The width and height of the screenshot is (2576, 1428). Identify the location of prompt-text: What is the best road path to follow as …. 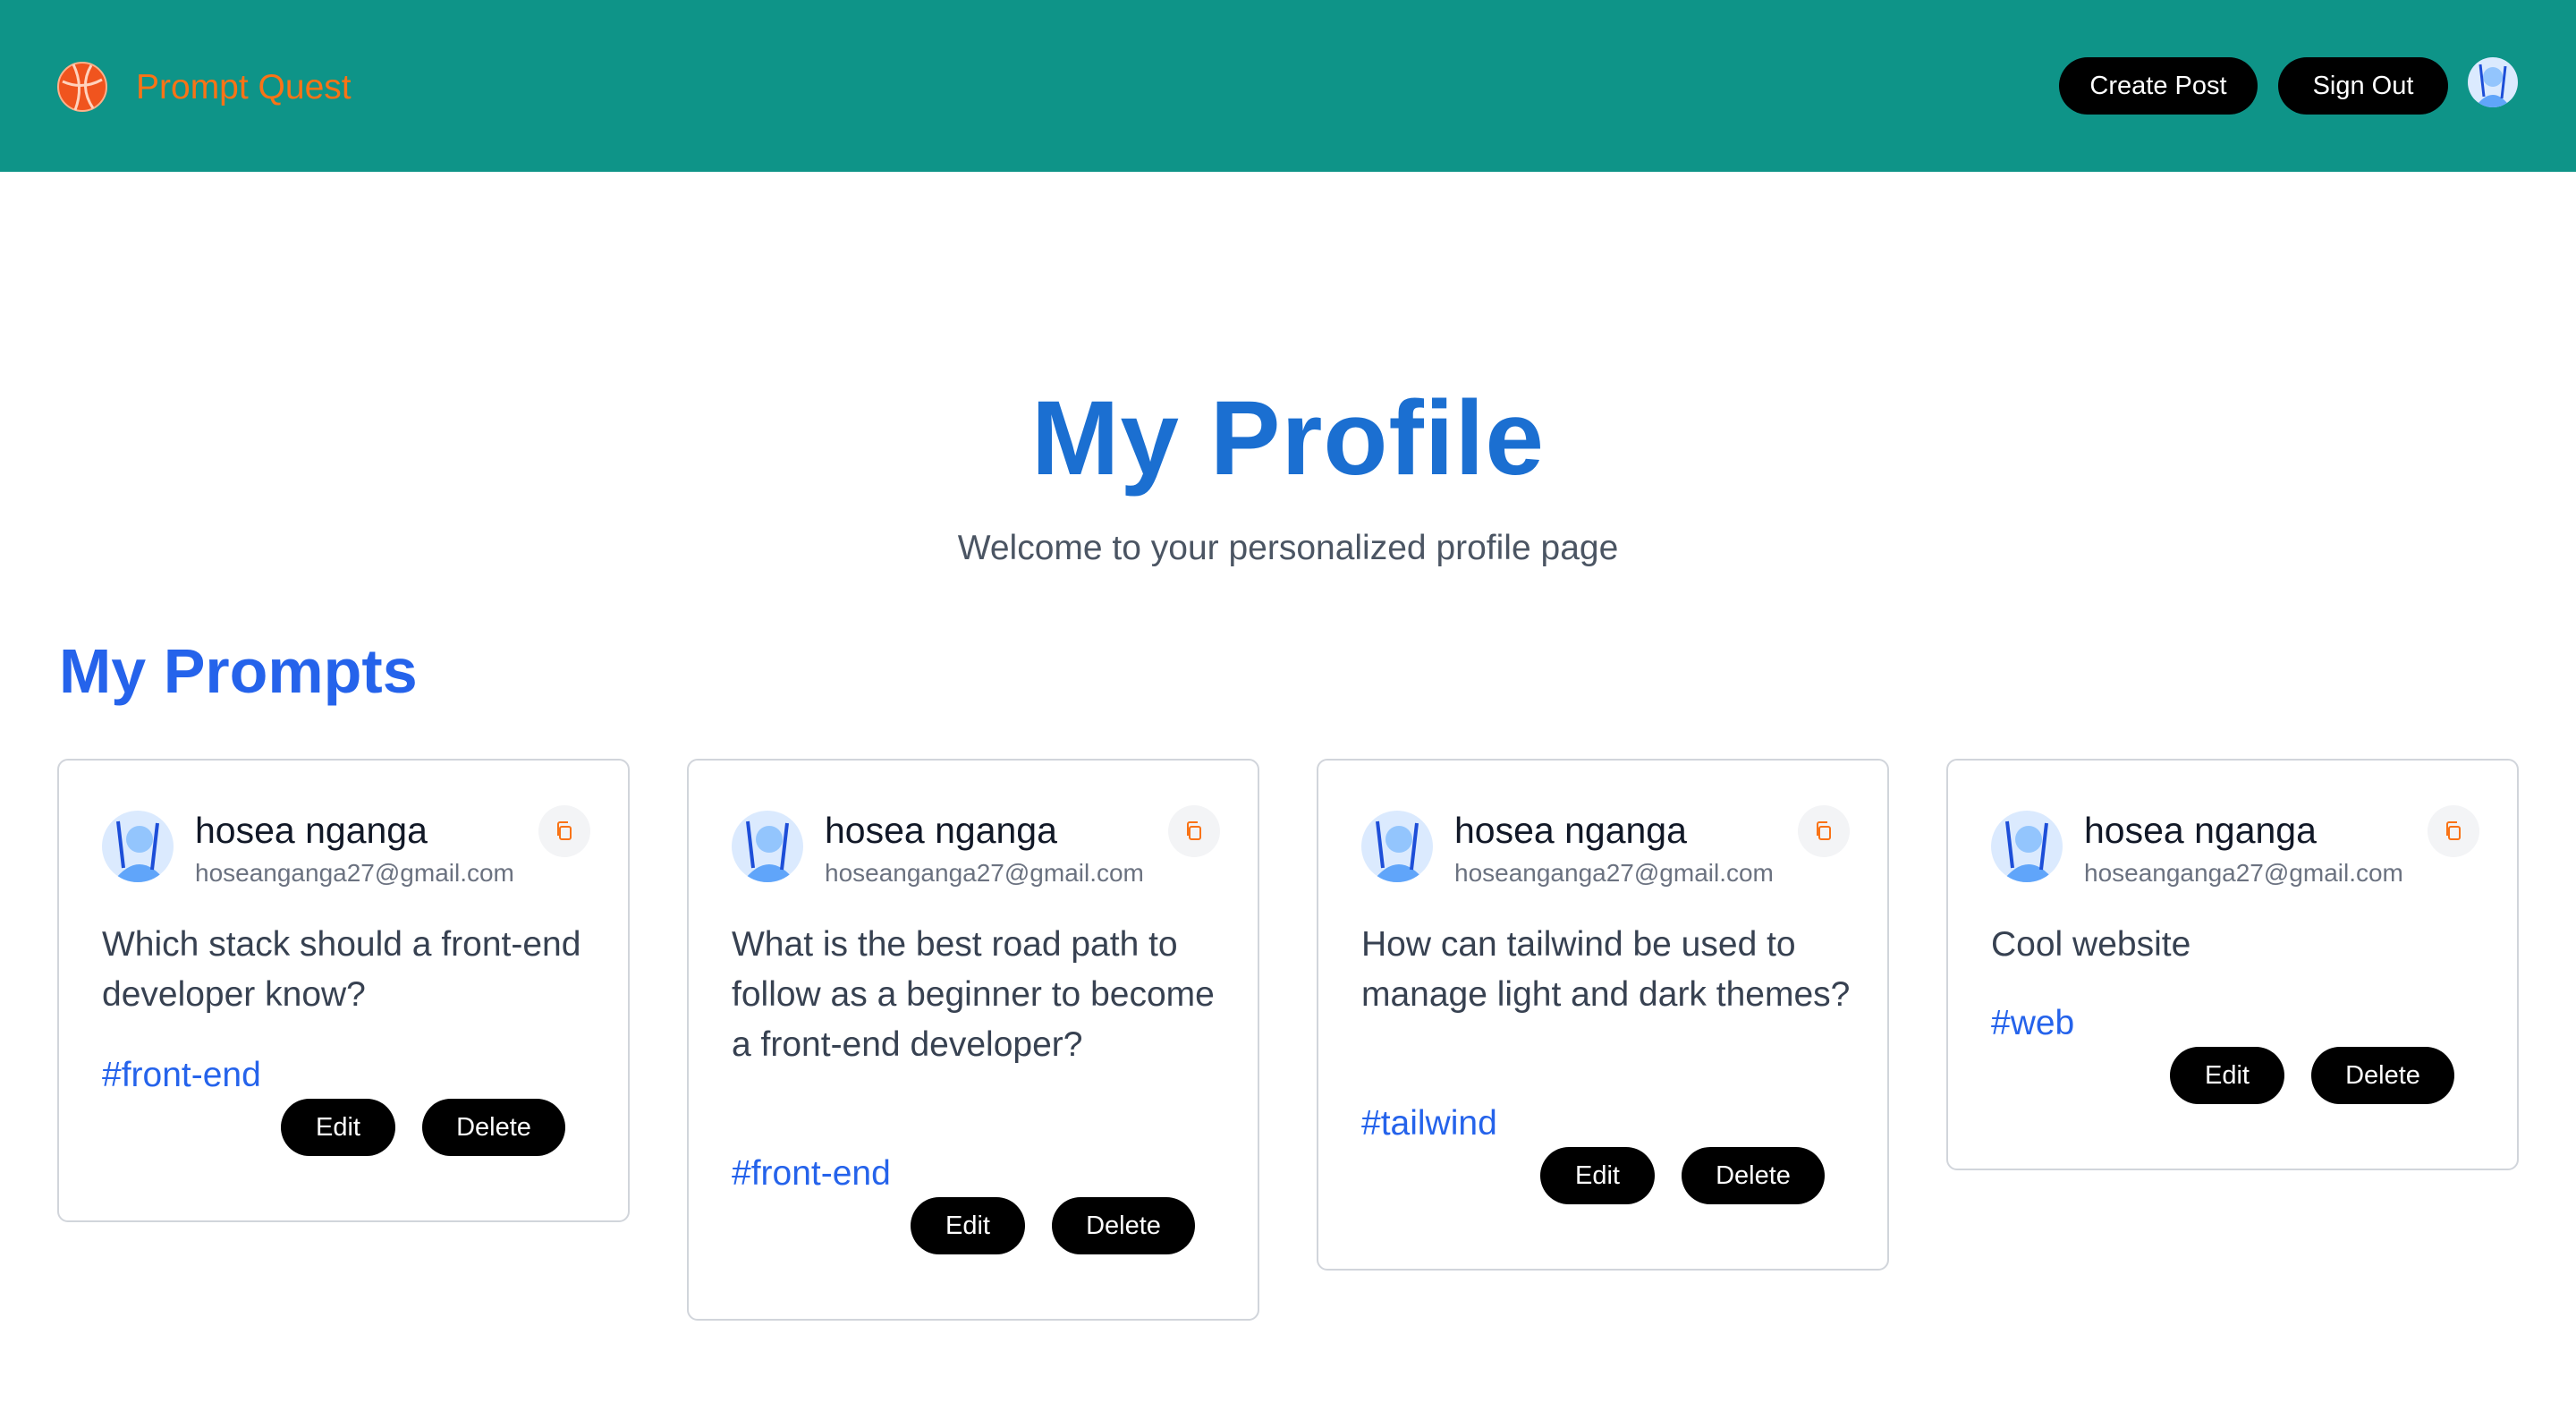
(973, 994).